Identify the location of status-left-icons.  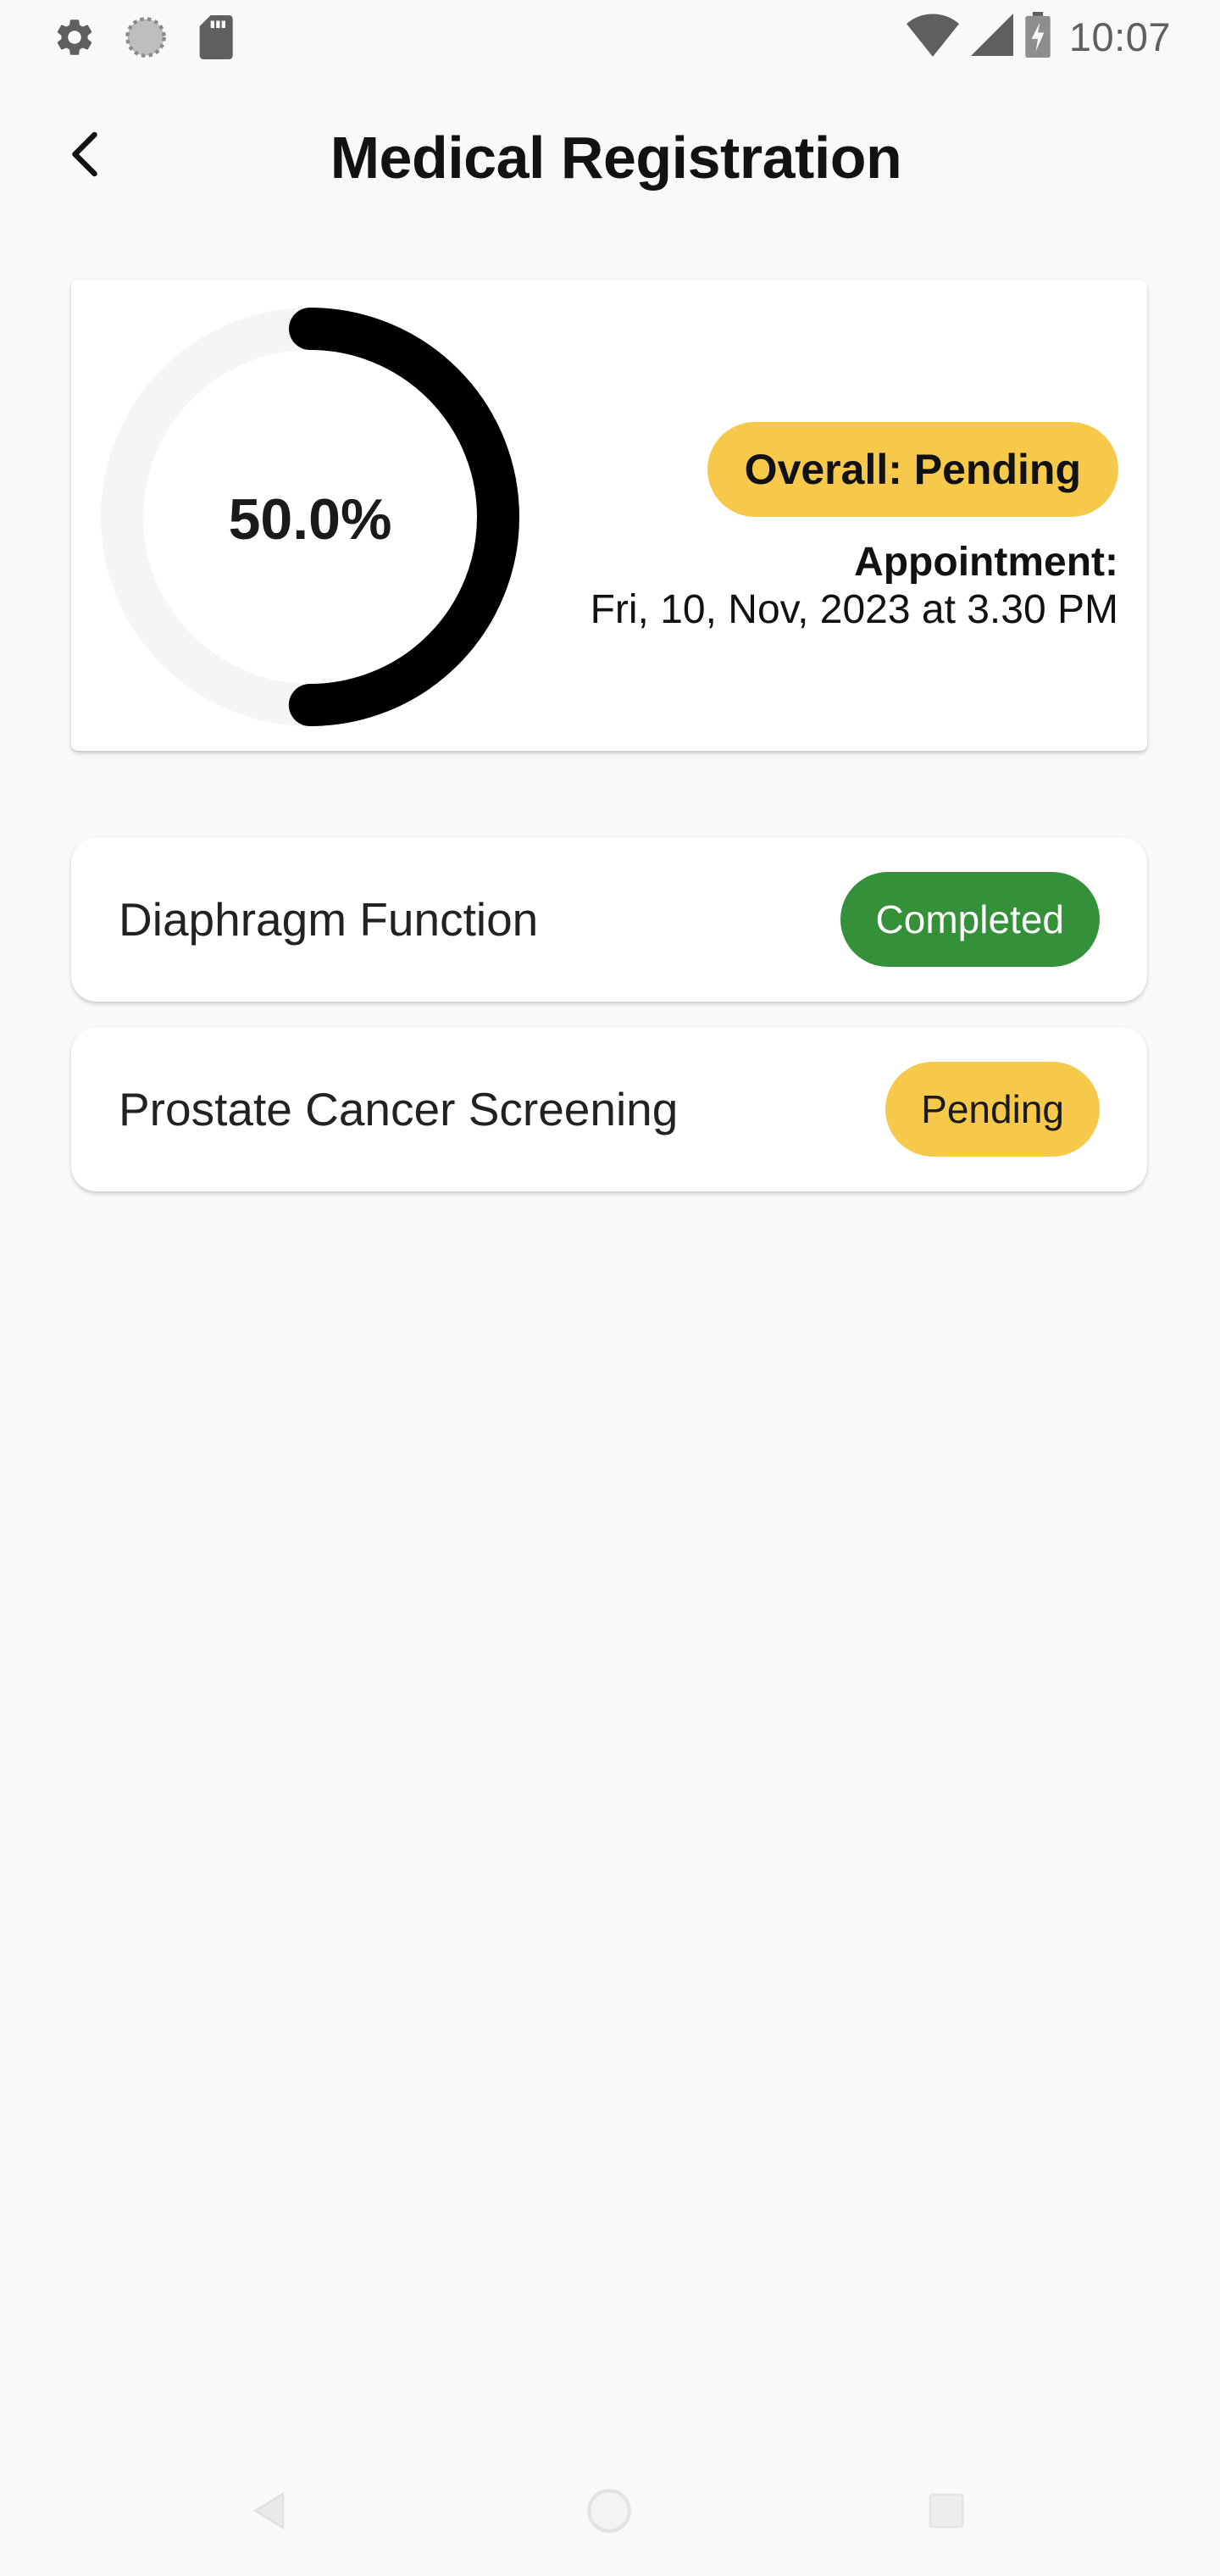
(143, 37).